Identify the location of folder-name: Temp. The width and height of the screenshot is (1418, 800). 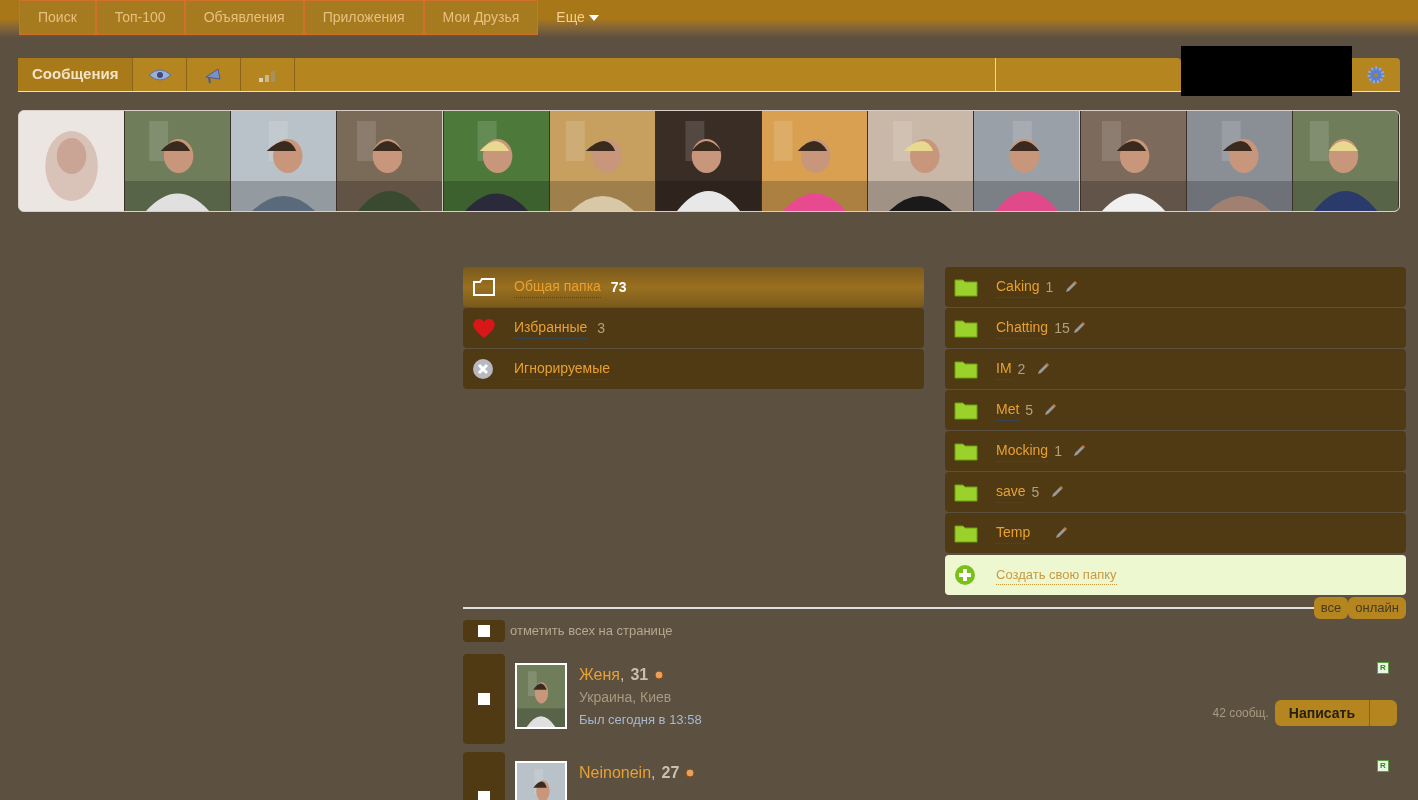
(1013, 533).